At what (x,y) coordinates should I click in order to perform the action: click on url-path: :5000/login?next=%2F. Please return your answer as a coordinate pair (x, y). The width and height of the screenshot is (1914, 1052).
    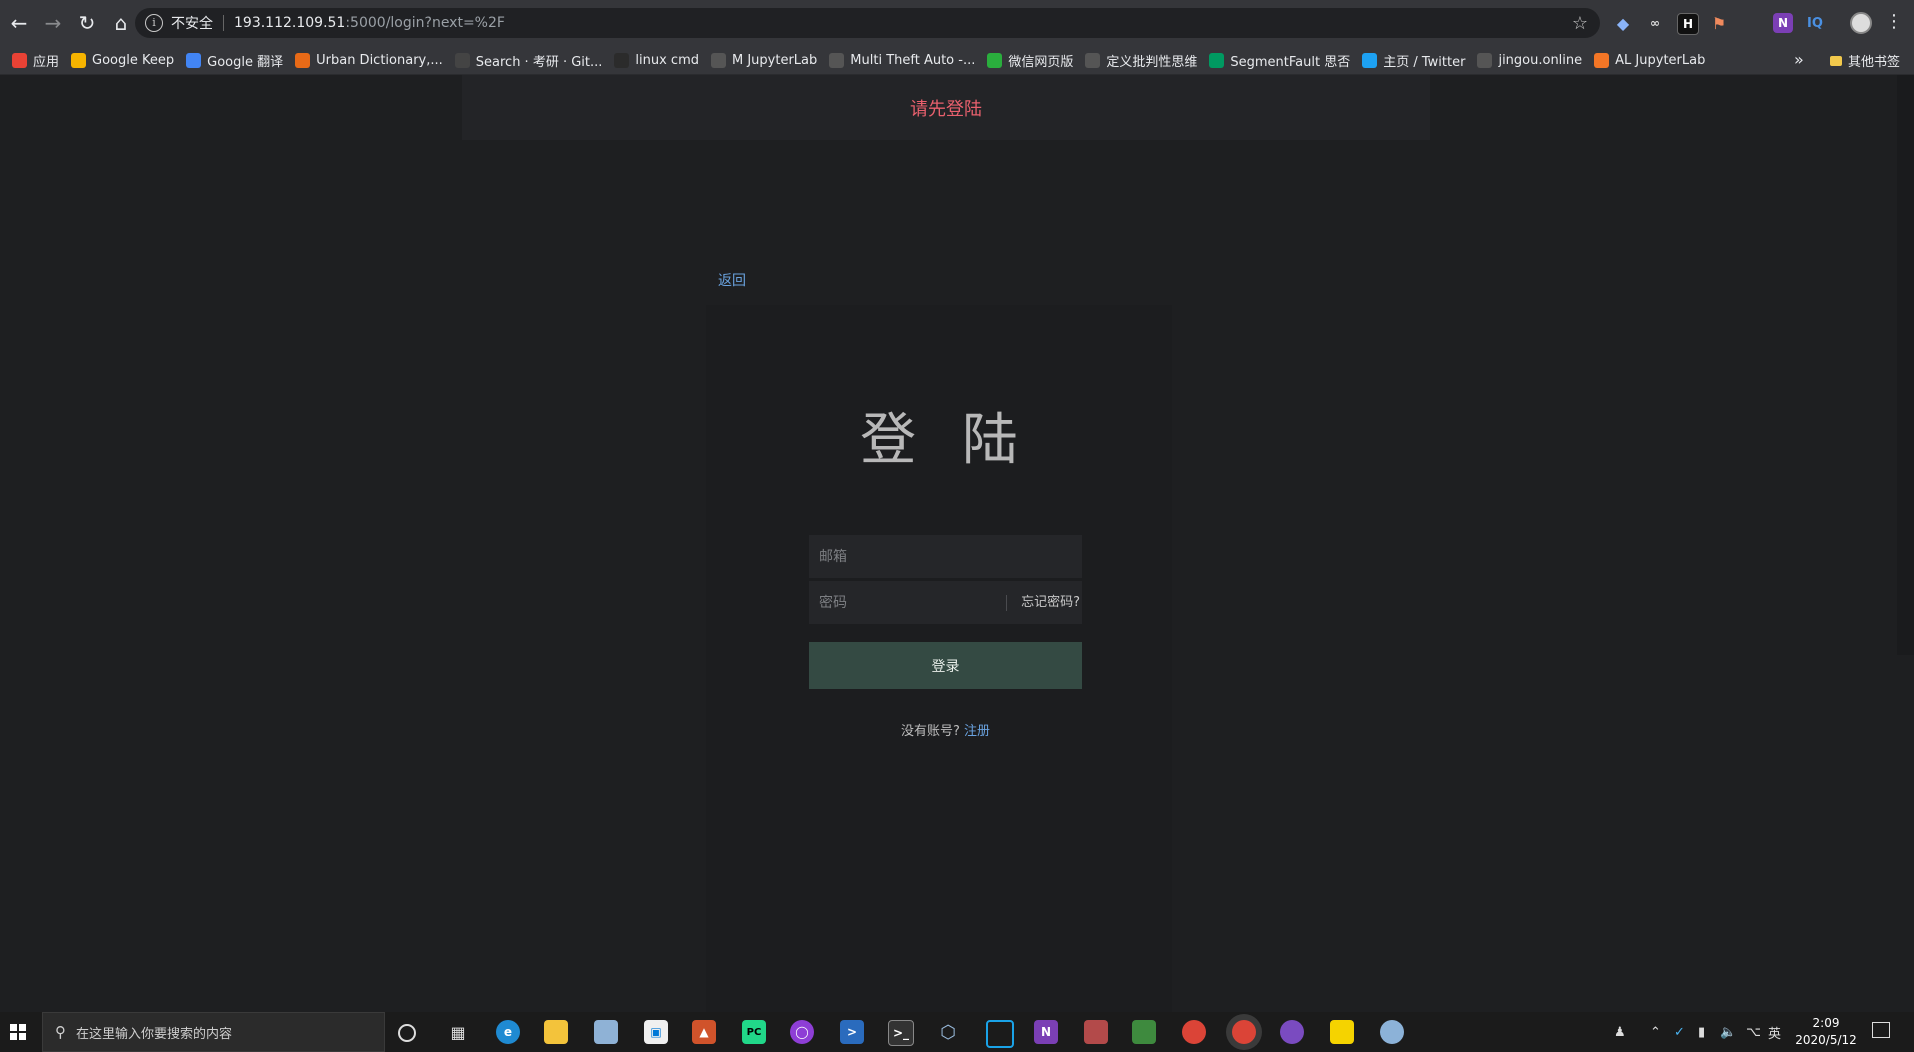
    Looking at the image, I should click on (425, 23).